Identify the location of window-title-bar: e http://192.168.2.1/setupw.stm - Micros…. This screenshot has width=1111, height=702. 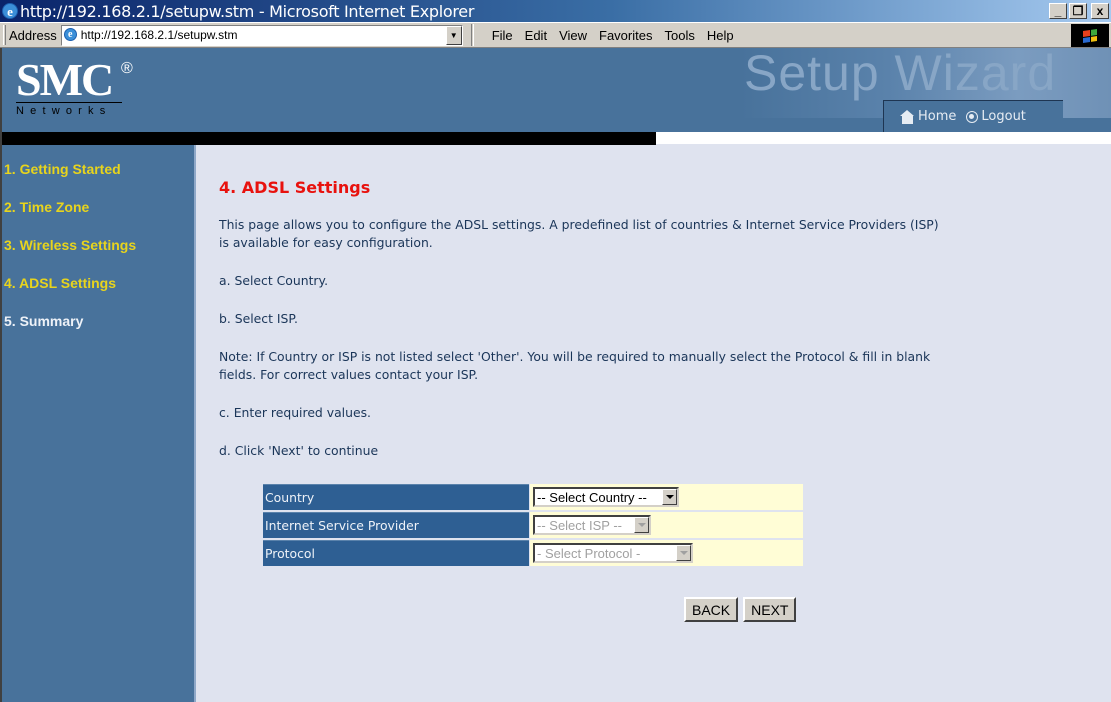
(555, 11).